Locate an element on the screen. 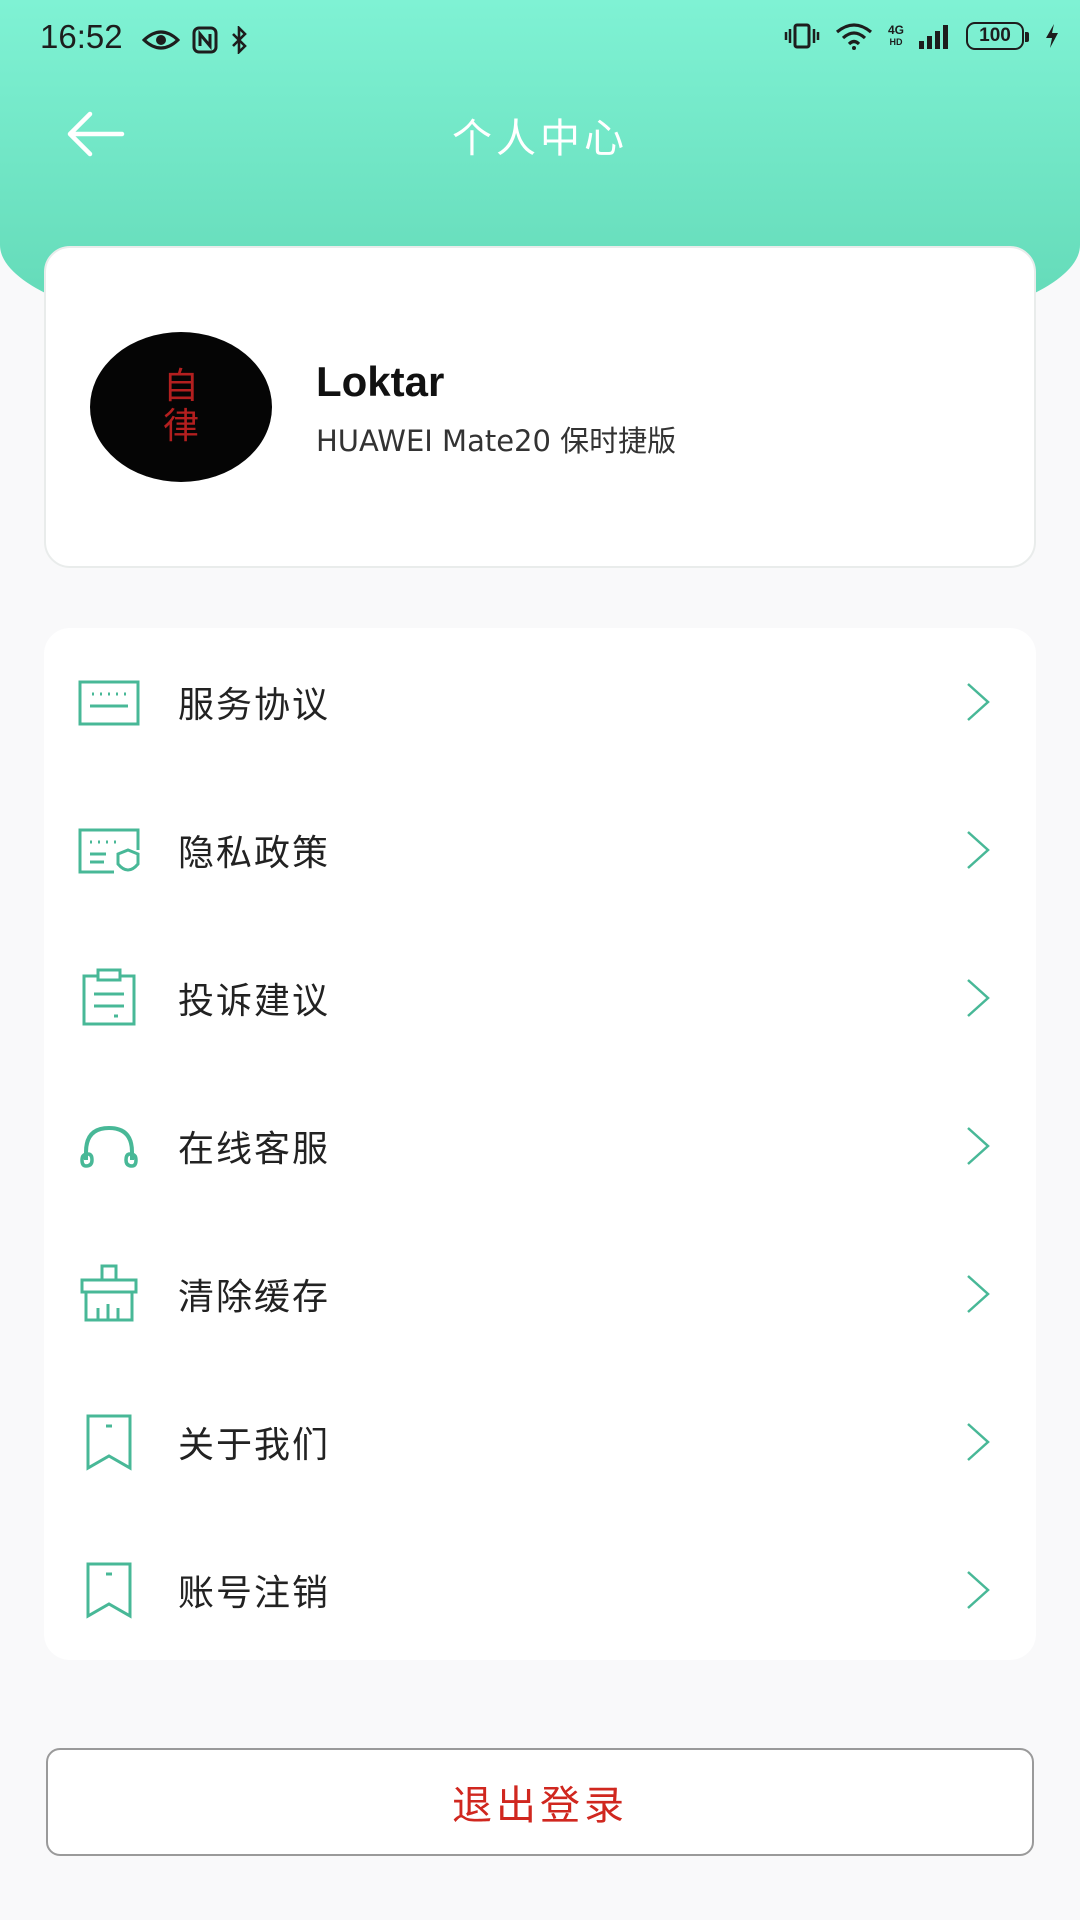  menu-item-label: 在线客服 is located at coordinates (254, 1149).